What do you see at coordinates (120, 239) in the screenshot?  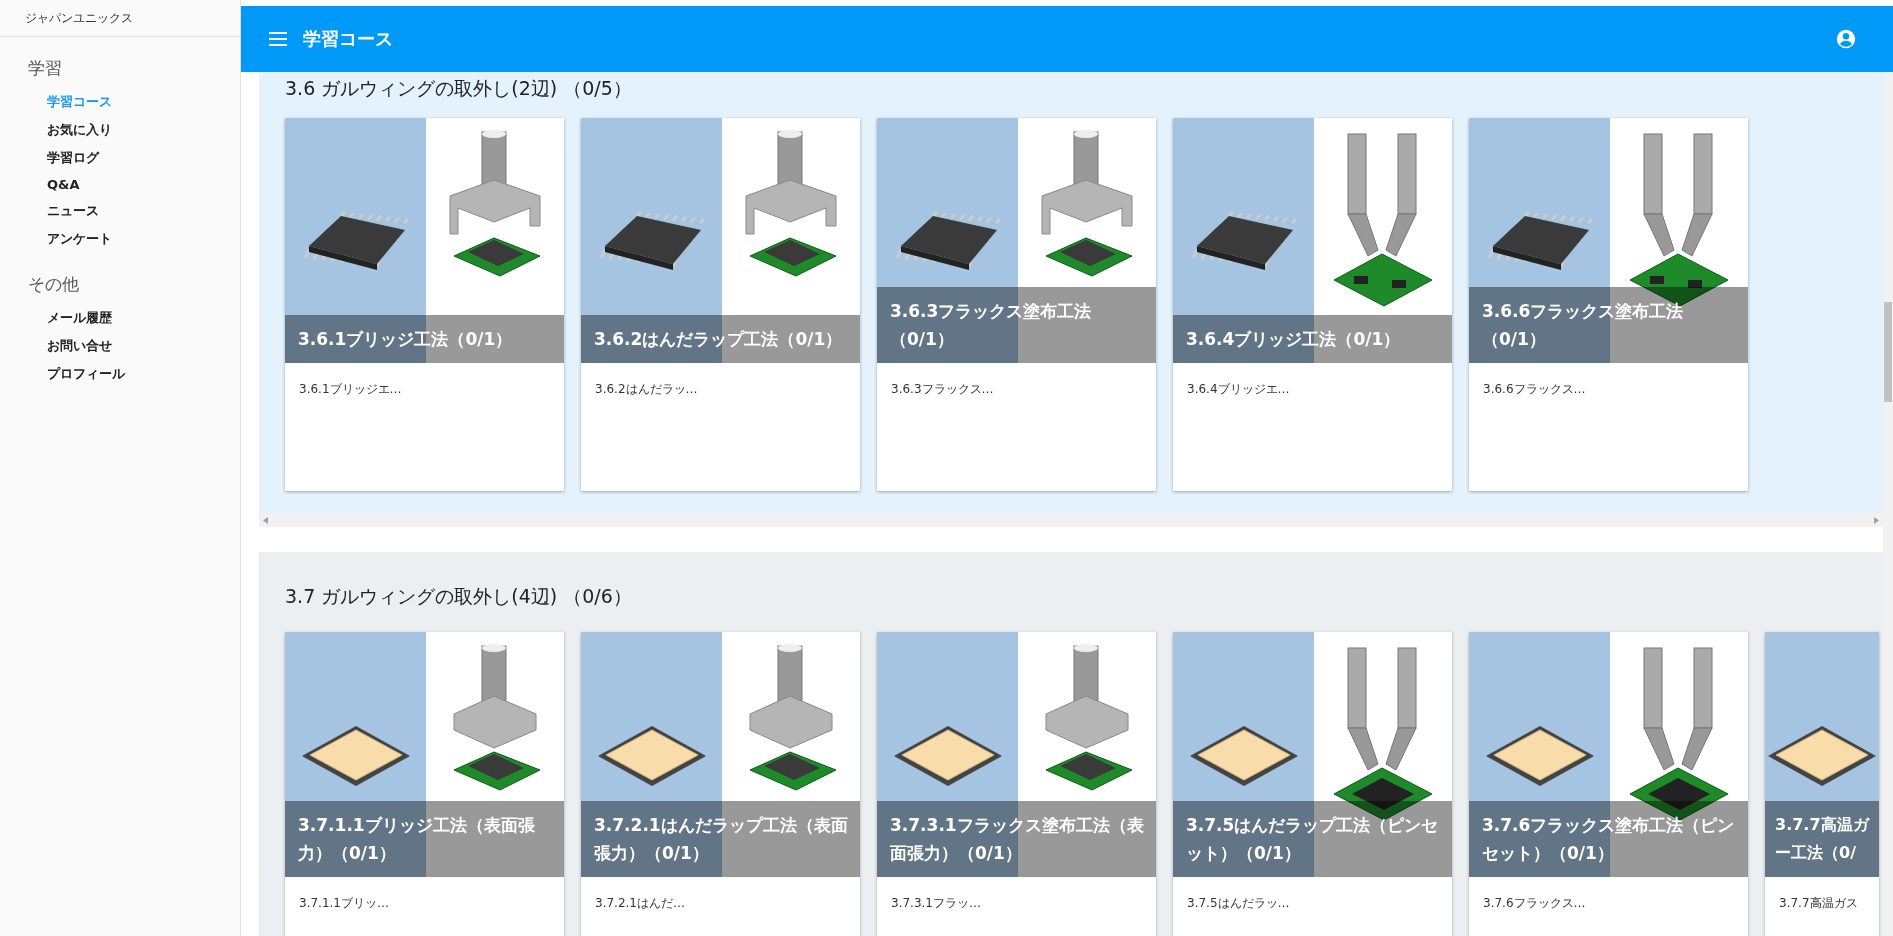 I see `nav-item: アンケート` at bounding box center [120, 239].